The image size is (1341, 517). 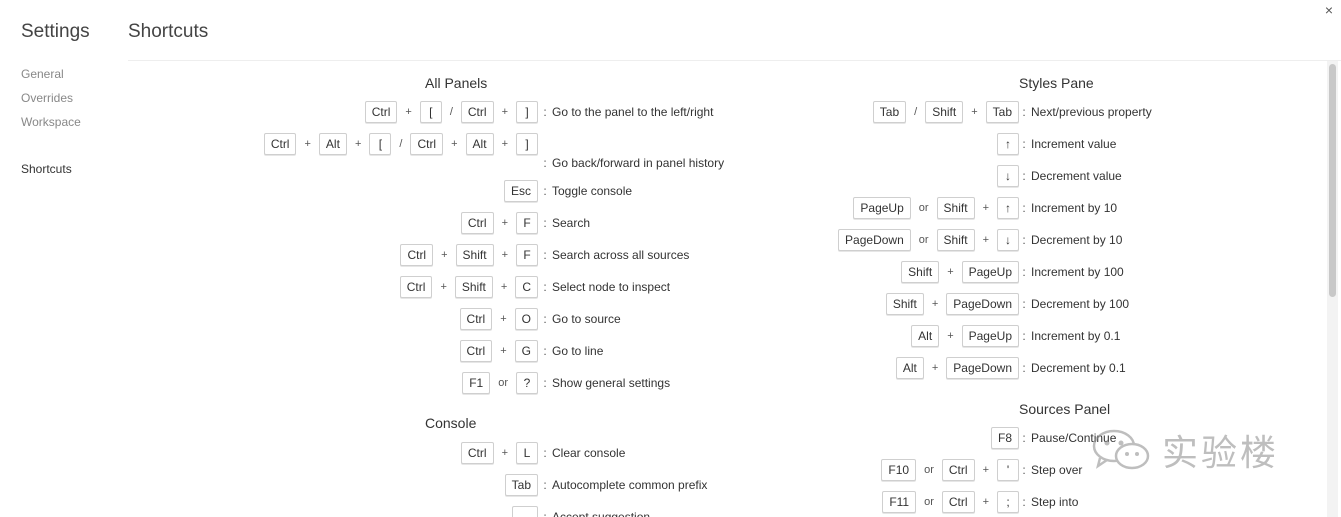 I want to click on shortcut-keys: ↓, so click(x=1008, y=176).